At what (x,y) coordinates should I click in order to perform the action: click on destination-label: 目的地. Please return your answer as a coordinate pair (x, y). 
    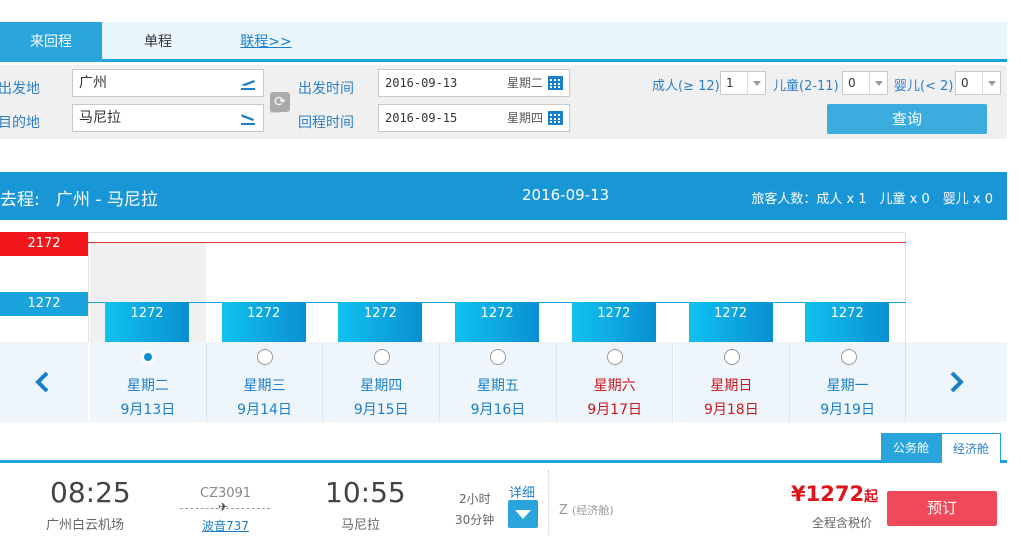
    Looking at the image, I should click on (20, 123).